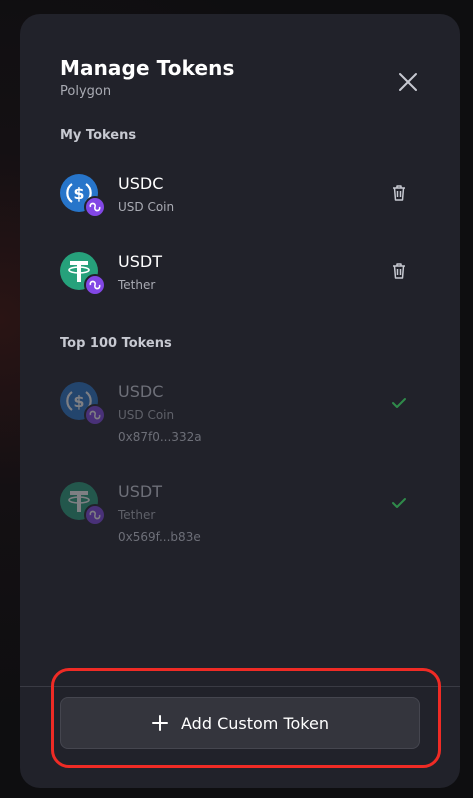 Image resolution: width=473 pixels, height=798 pixels. Describe the element at coordinates (240, 204) in the screenshot. I see `my-token-row-usdc: $ USDC USD Coin` at that location.